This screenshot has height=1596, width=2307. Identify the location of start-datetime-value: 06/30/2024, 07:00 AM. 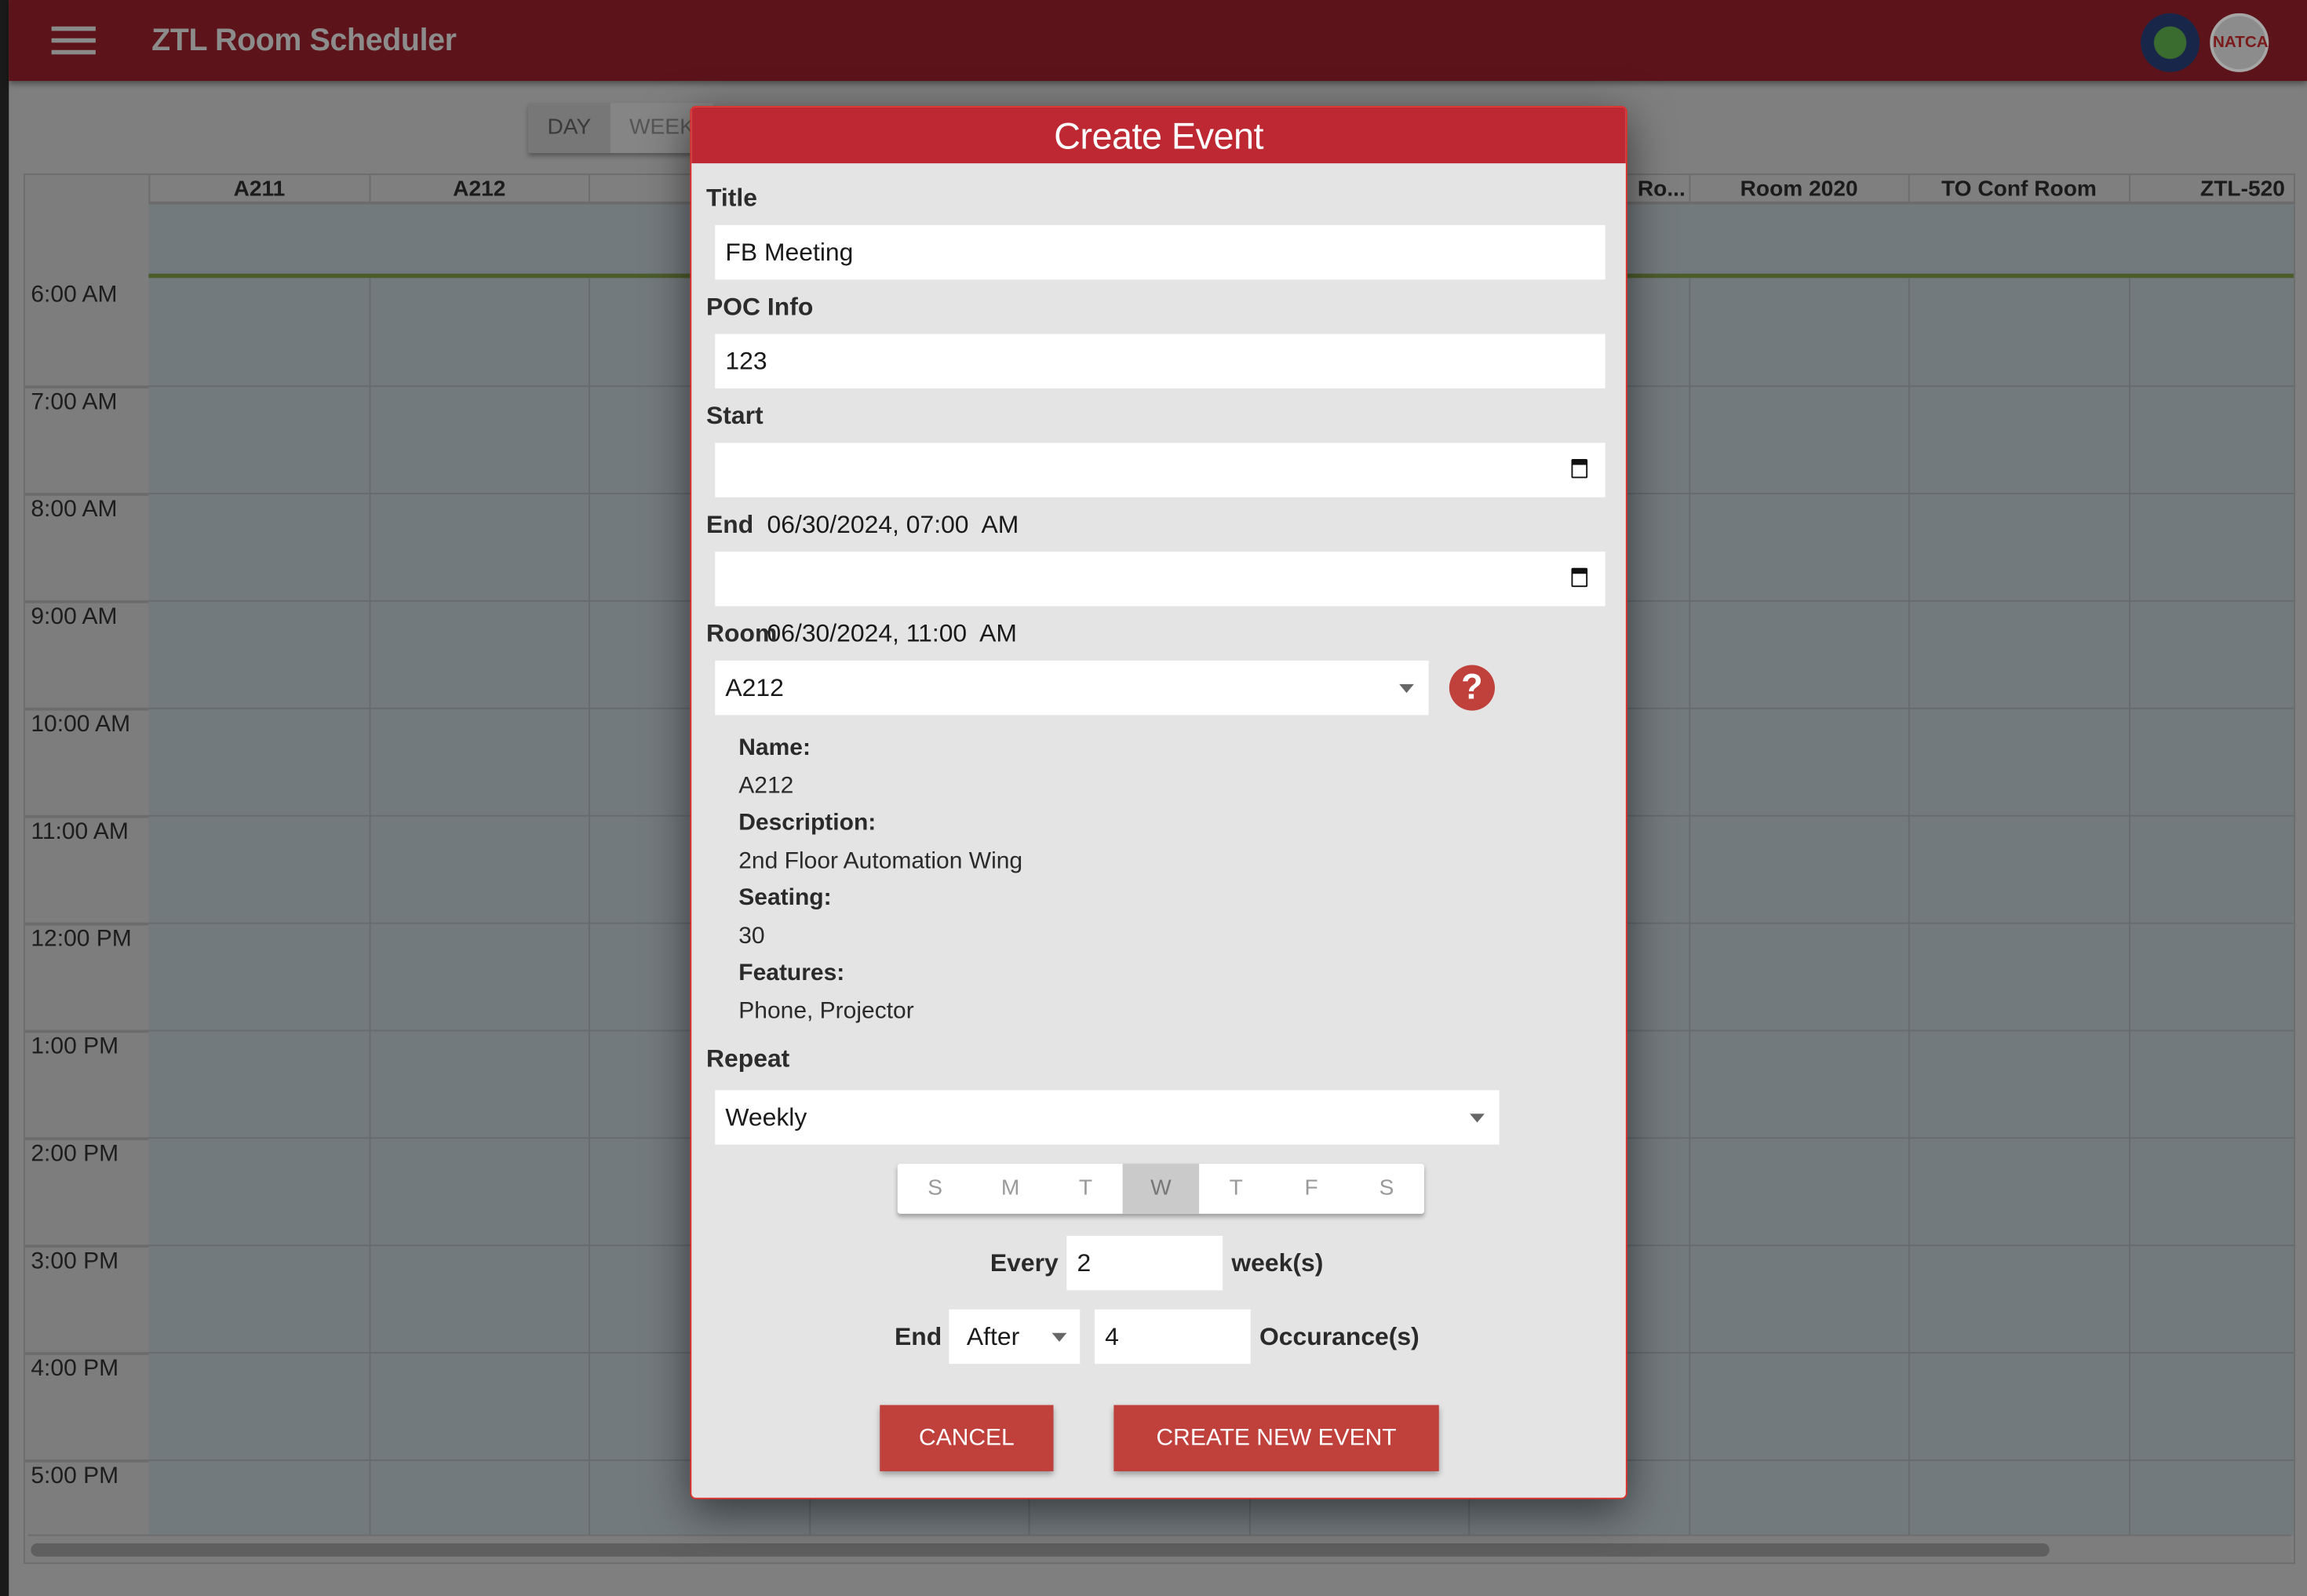
(893, 524).